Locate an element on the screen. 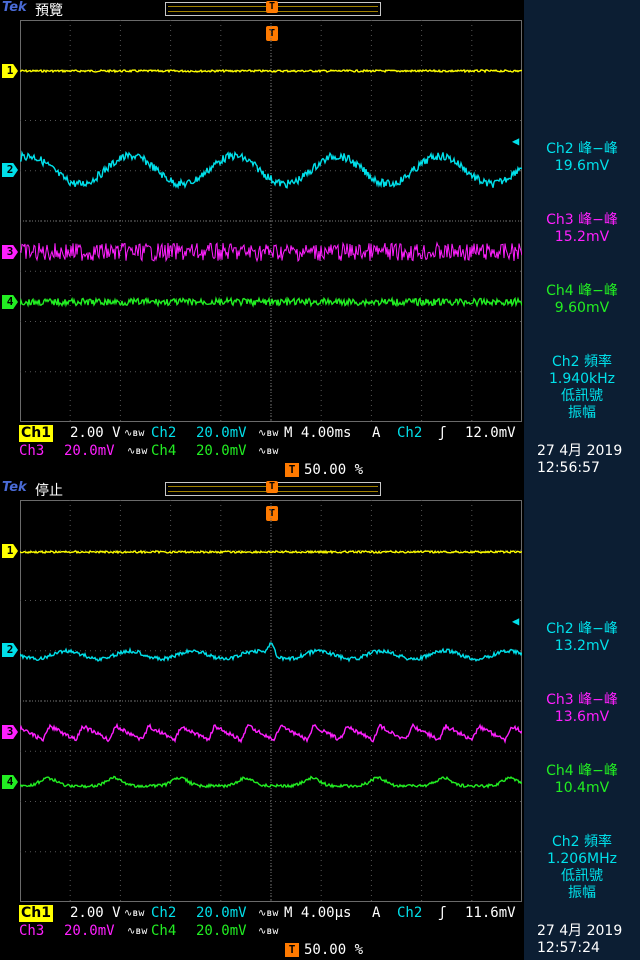 This screenshot has height=960, width=640. acquisition-status: 預覽 is located at coordinates (49, 11).